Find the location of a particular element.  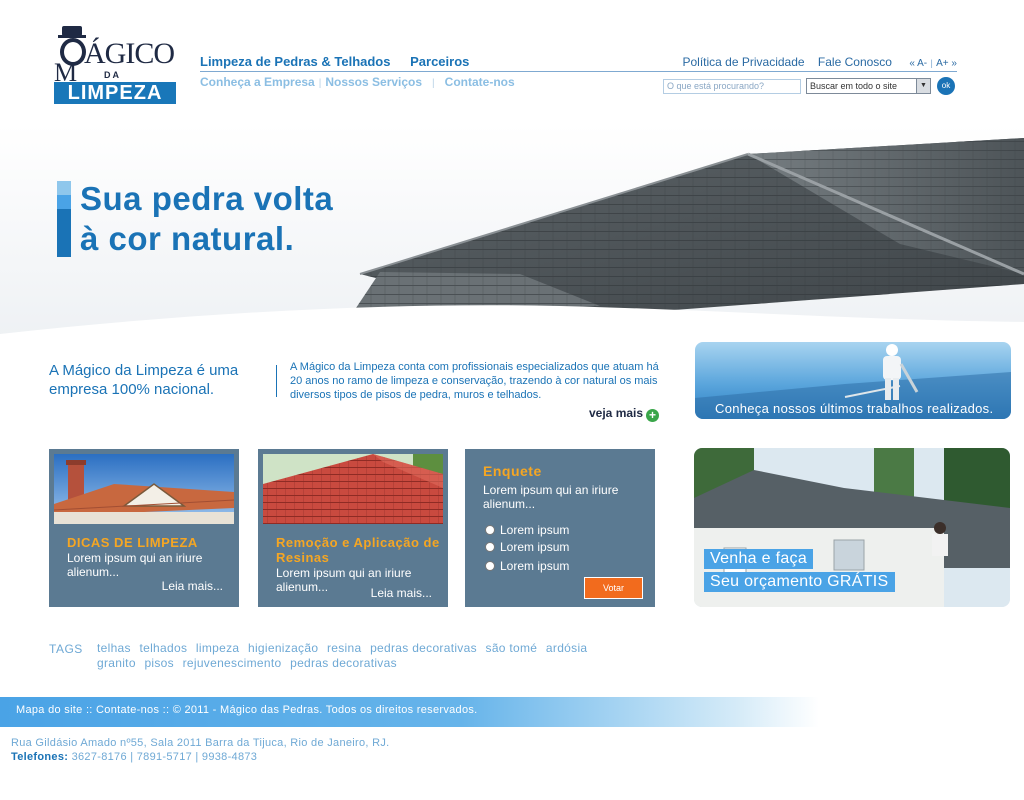

footer-contact-link: Contate-nos is located at coordinates (127, 710).